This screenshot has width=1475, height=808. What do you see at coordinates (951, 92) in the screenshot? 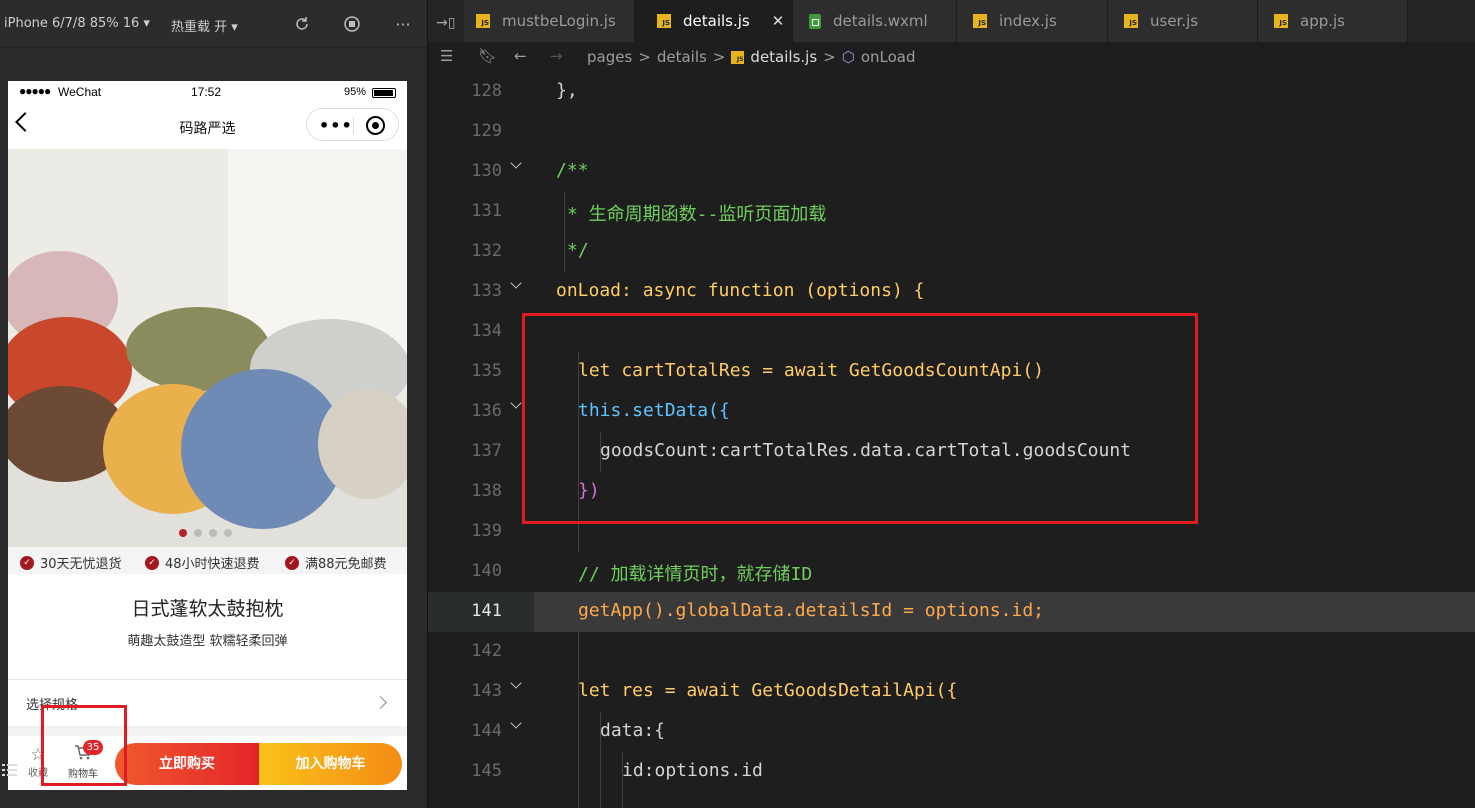
I see `code-line: 128 },` at bounding box center [951, 92].